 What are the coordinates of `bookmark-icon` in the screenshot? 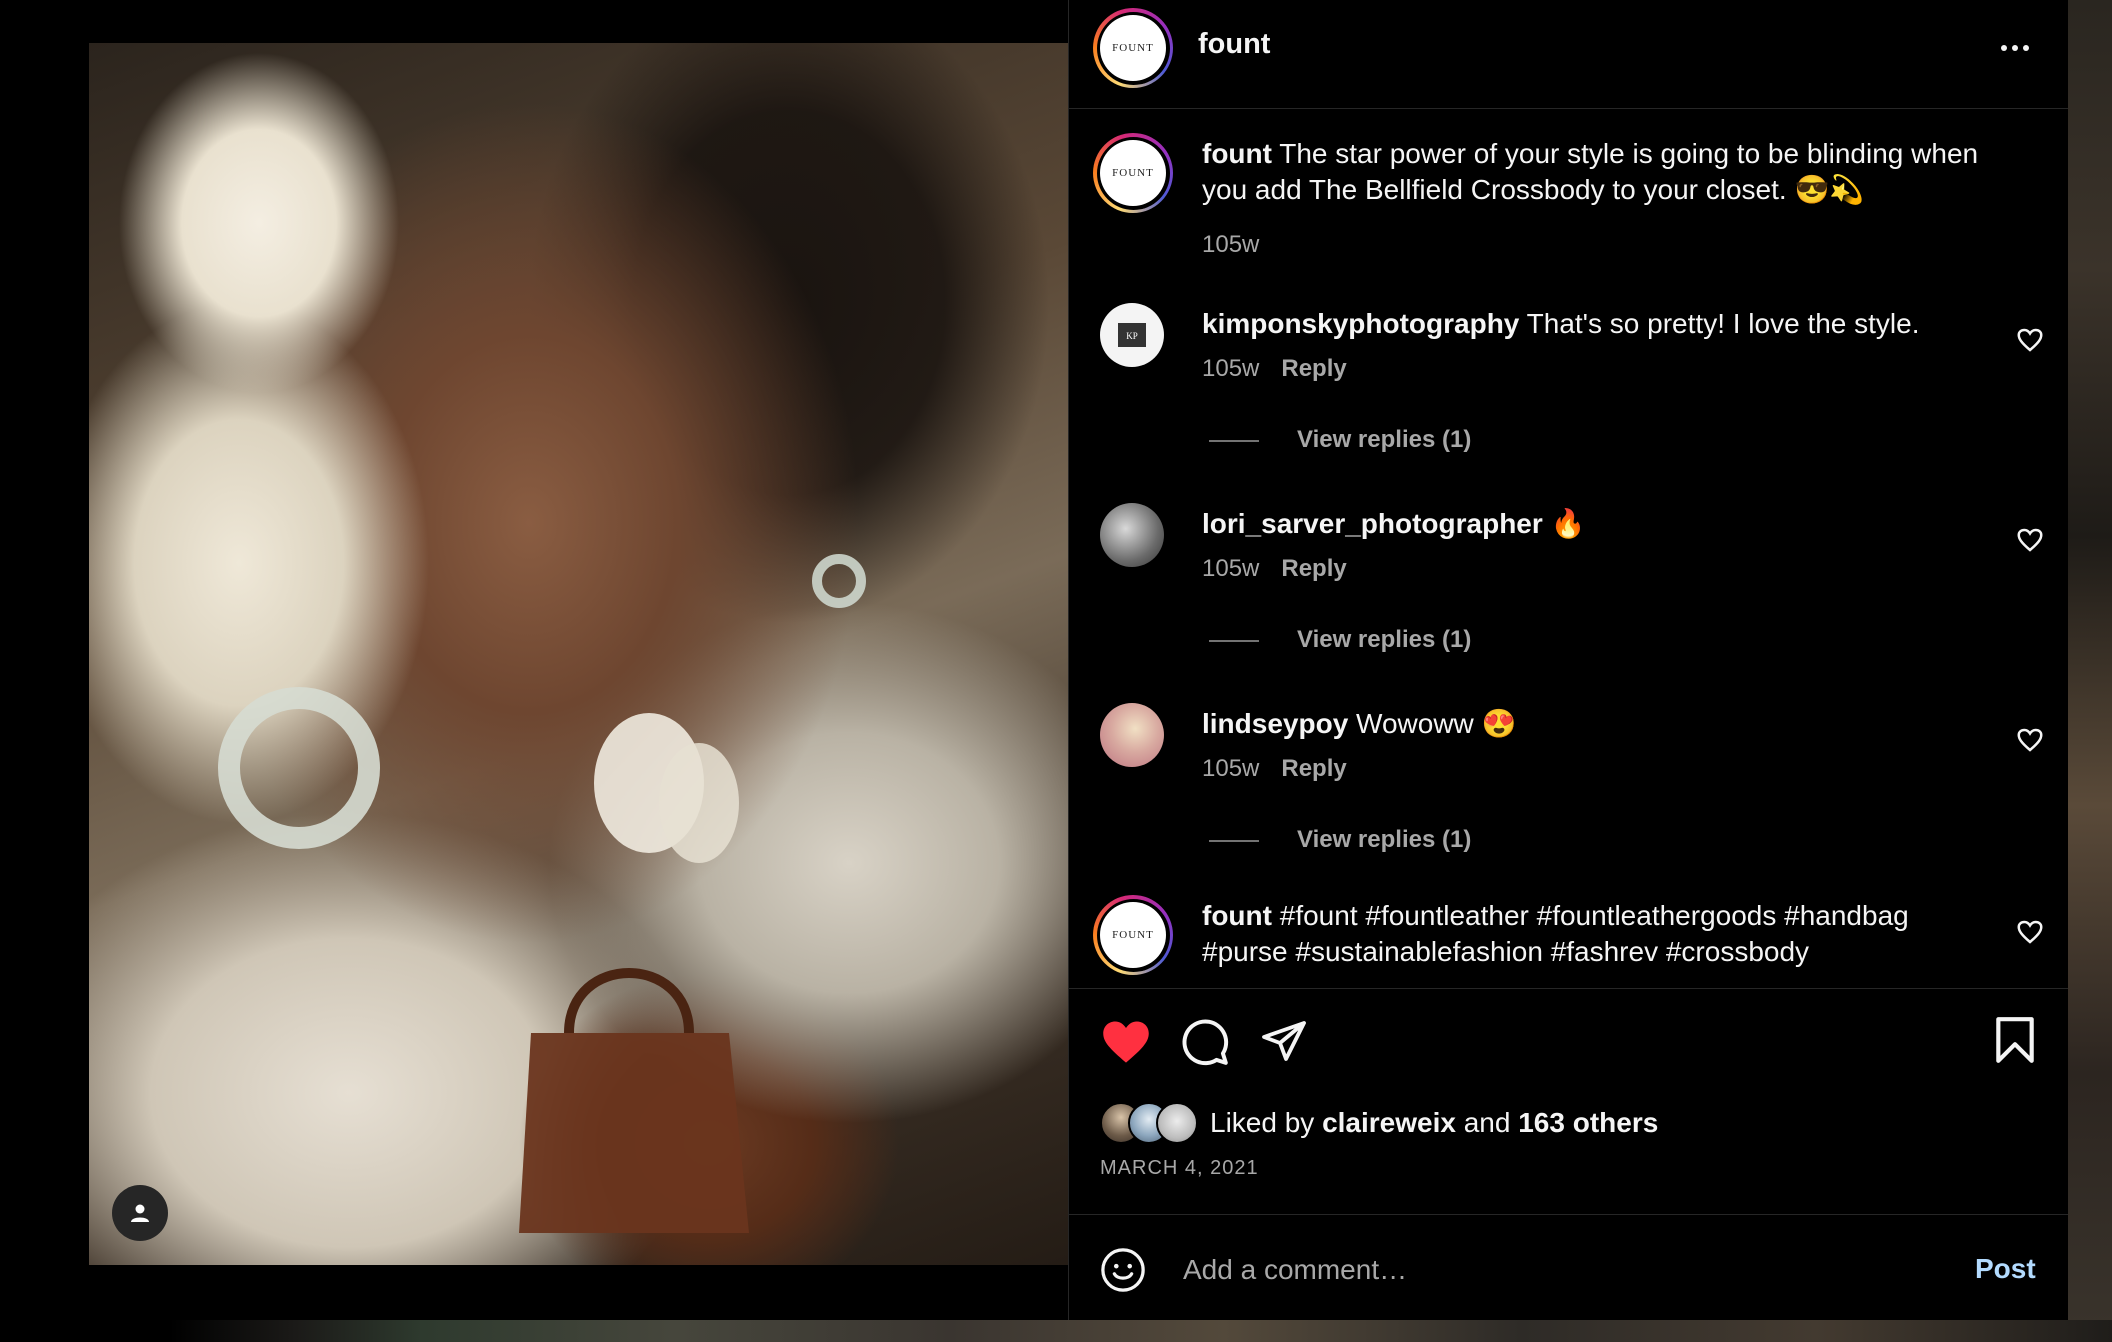 It's located at (2015, 1040).